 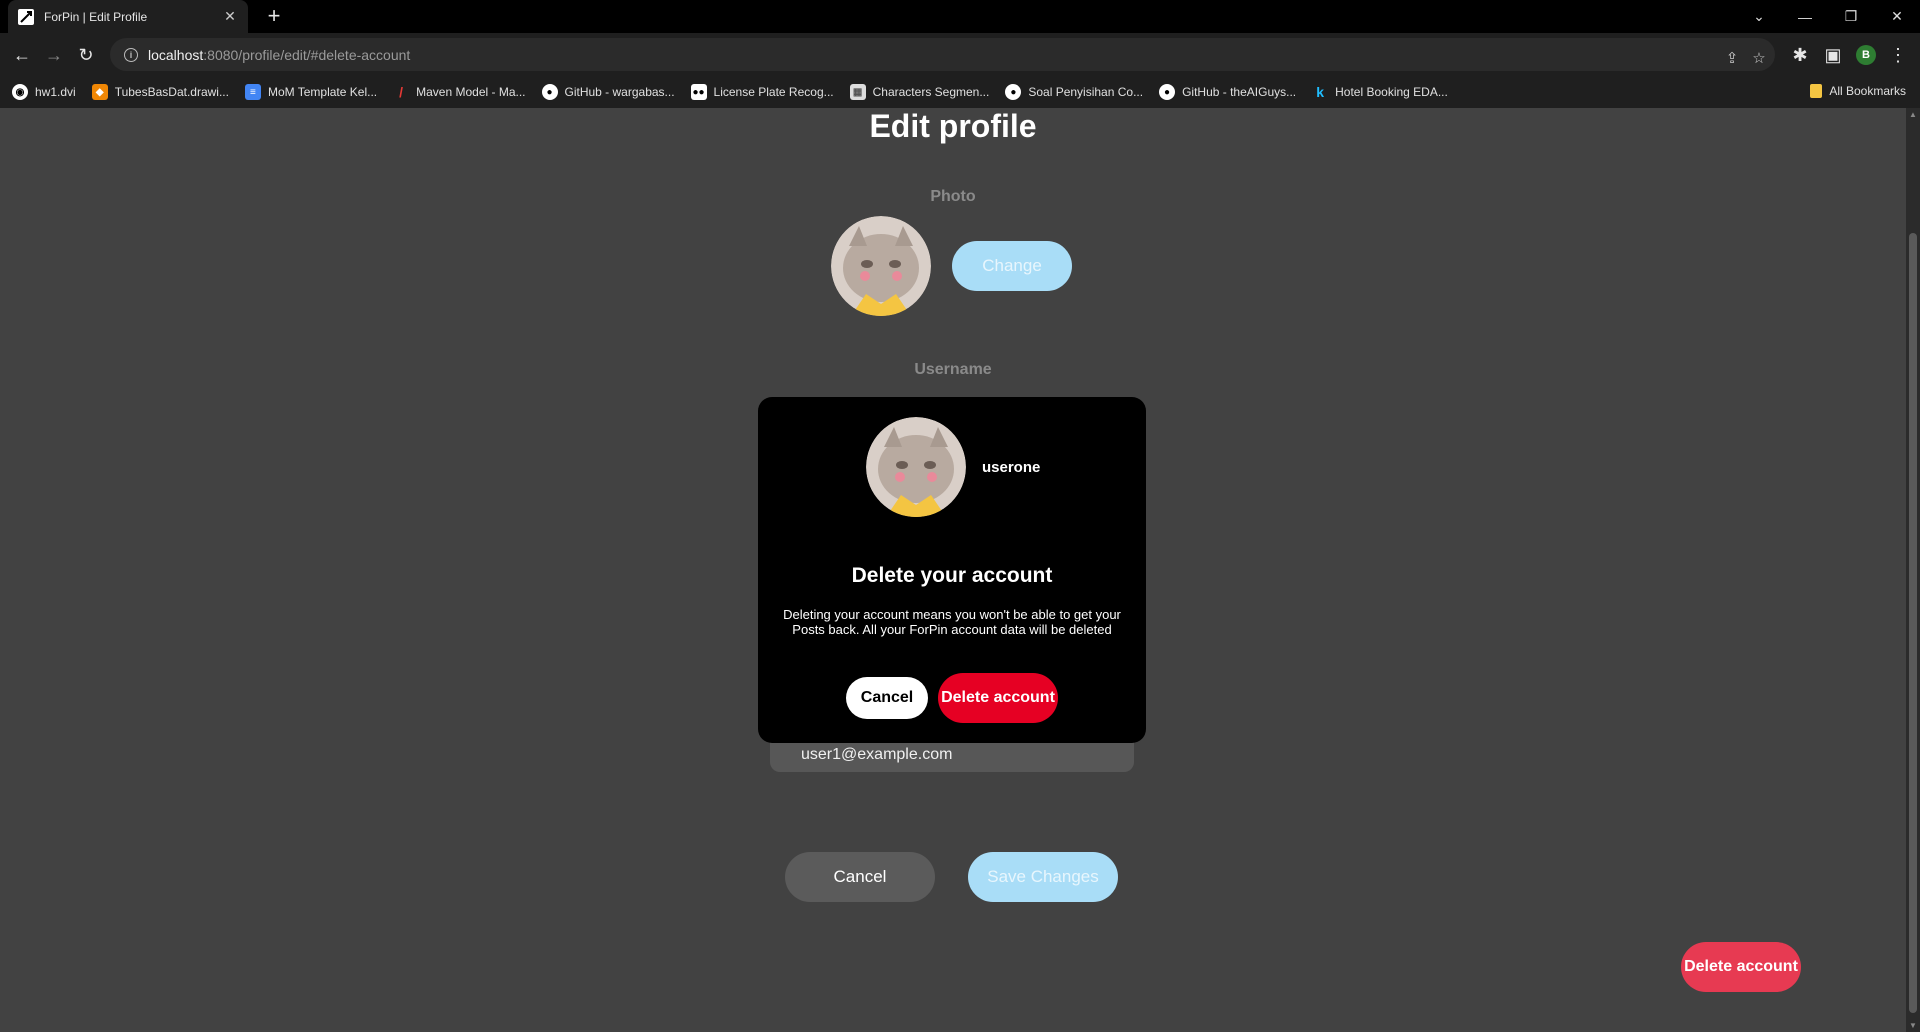 I want to click on tab-strip: ForPin | Edit Profile ✕ + ⌄ — ❐ ✕, so click(x=960, y=16).